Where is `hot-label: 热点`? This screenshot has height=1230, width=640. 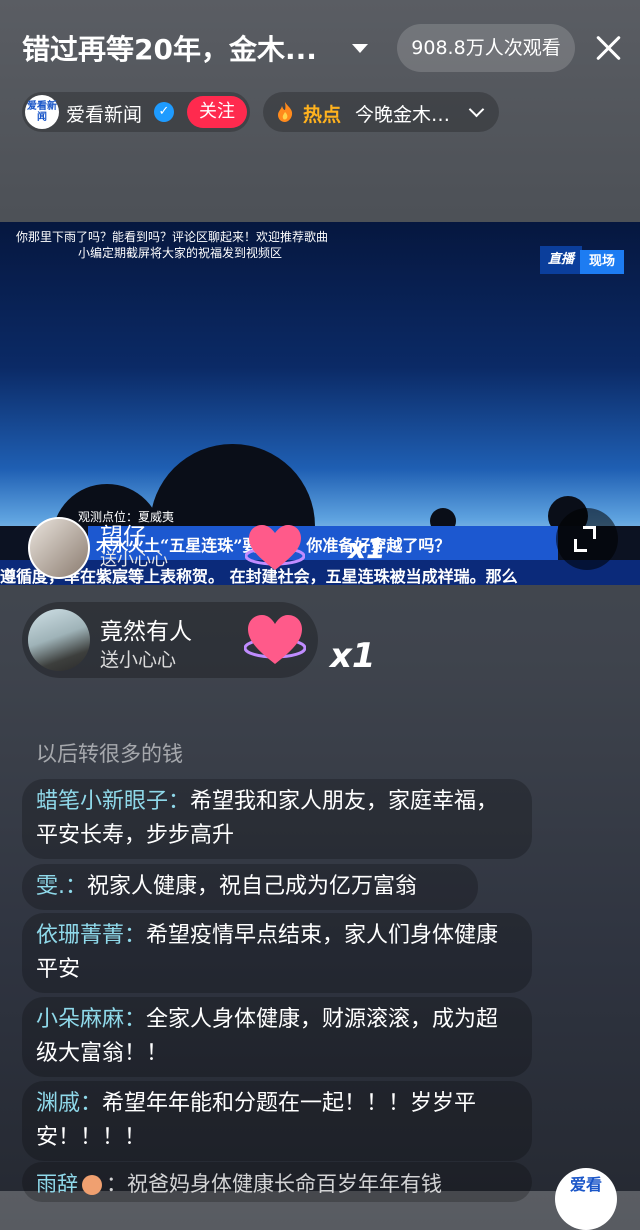
hot-label: 热点 is located at coordinates (322, 115).